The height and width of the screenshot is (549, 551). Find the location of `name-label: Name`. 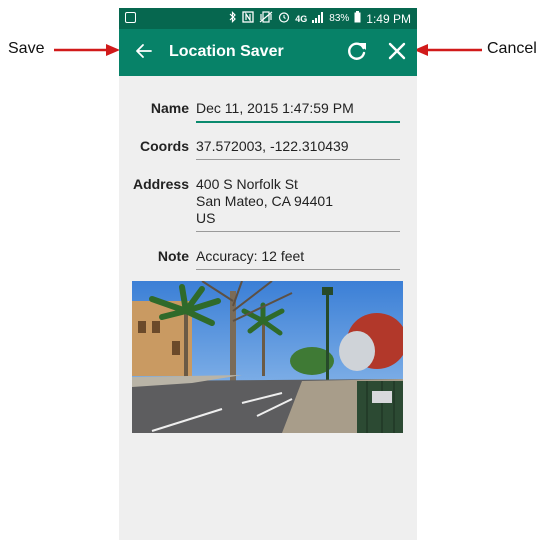

name-label: Name is located at coordinates (169, 108).